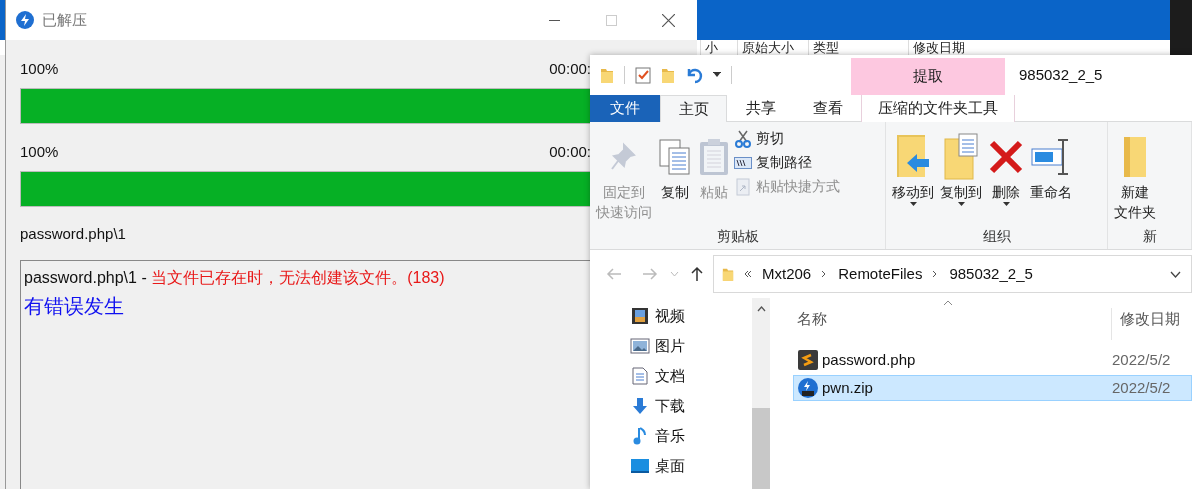  Describe the element at coordinates (640, 346) in the screenshot. I see `image-icon` at that location.